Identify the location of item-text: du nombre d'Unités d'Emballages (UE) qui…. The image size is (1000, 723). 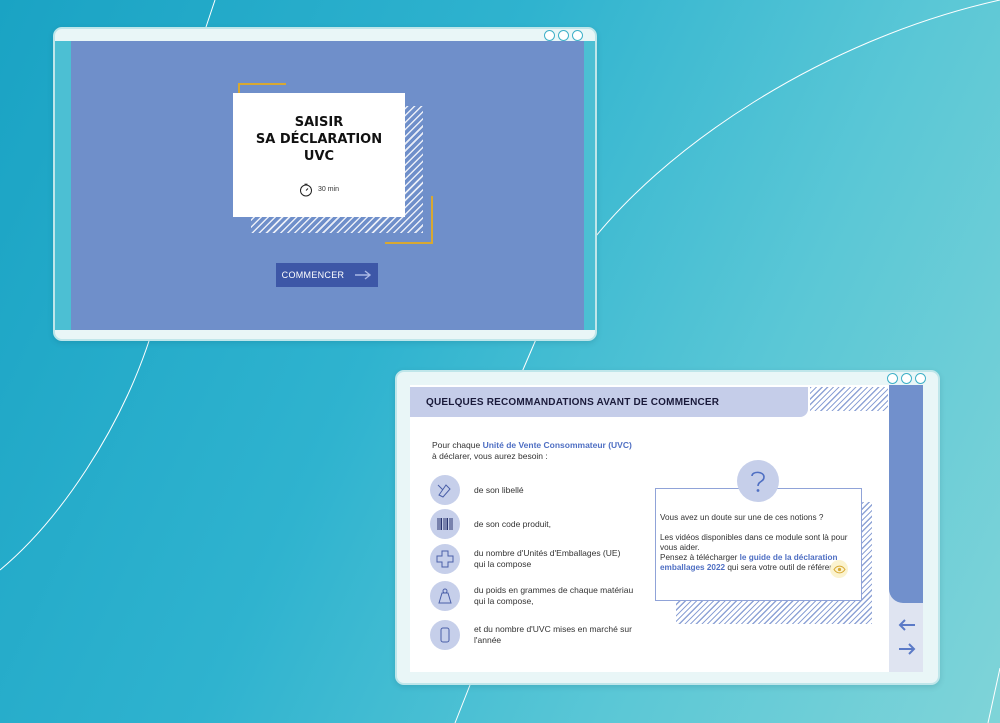
(547, 558).